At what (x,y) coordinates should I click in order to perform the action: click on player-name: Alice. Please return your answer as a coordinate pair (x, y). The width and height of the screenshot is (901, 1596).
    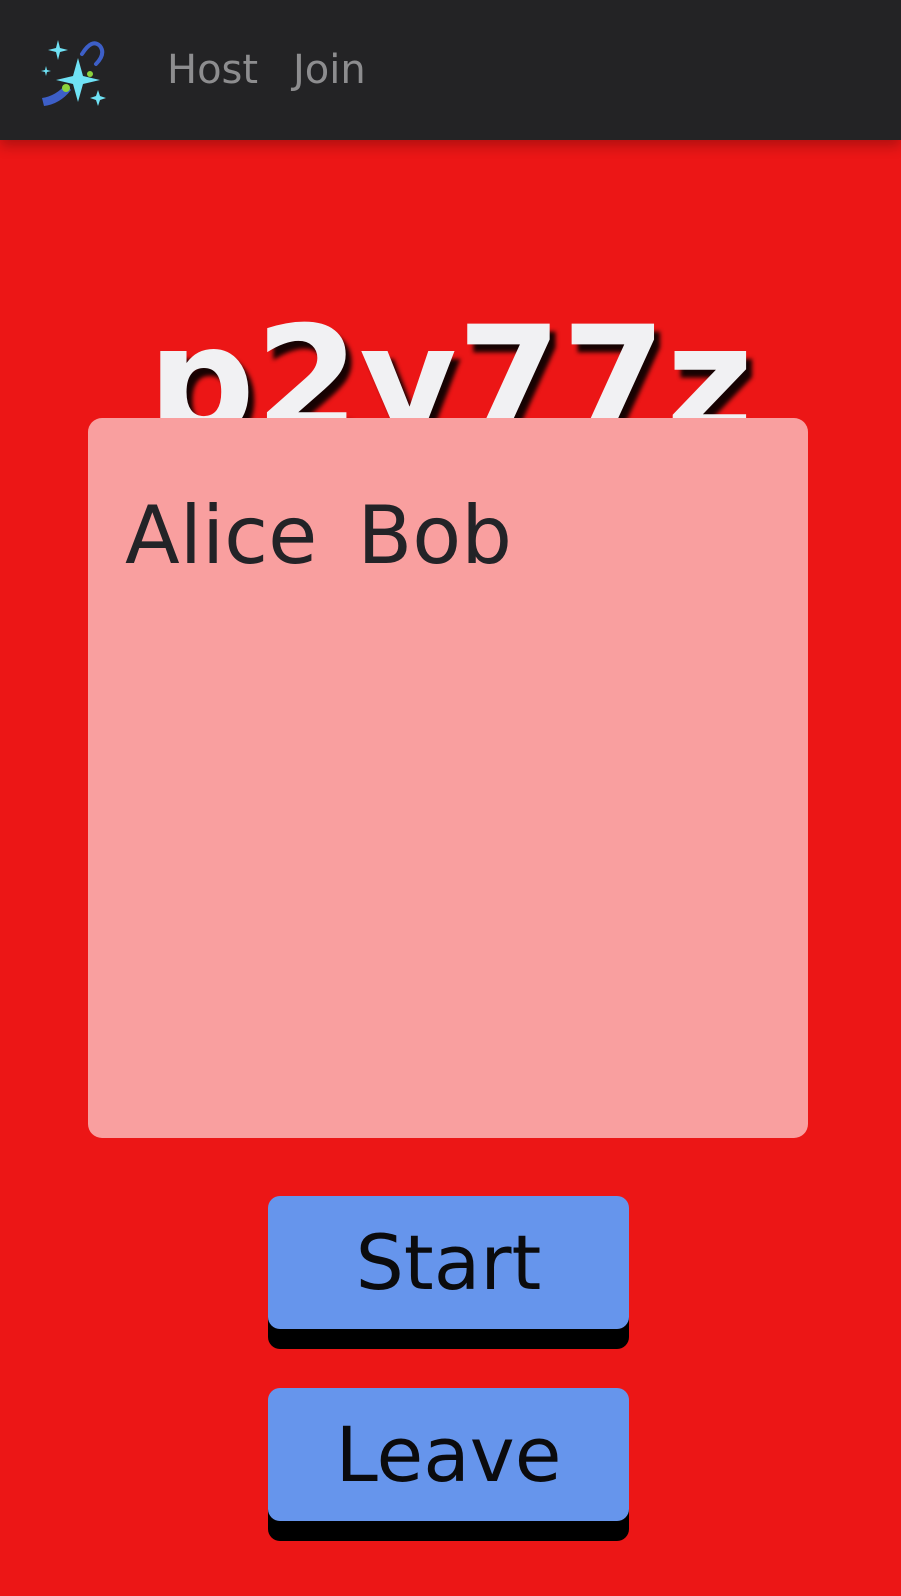
    Looking at the image, I should click on (221, 535).